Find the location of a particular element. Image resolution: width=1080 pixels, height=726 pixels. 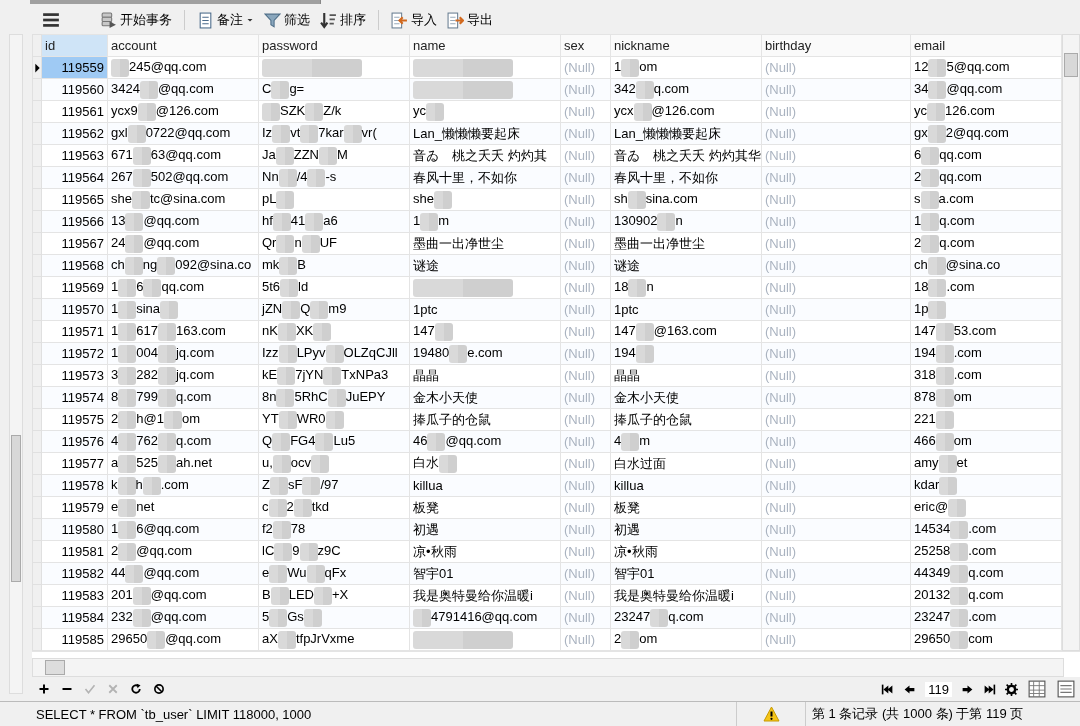

cell-text: 147 is located at coordinates (925, 330).